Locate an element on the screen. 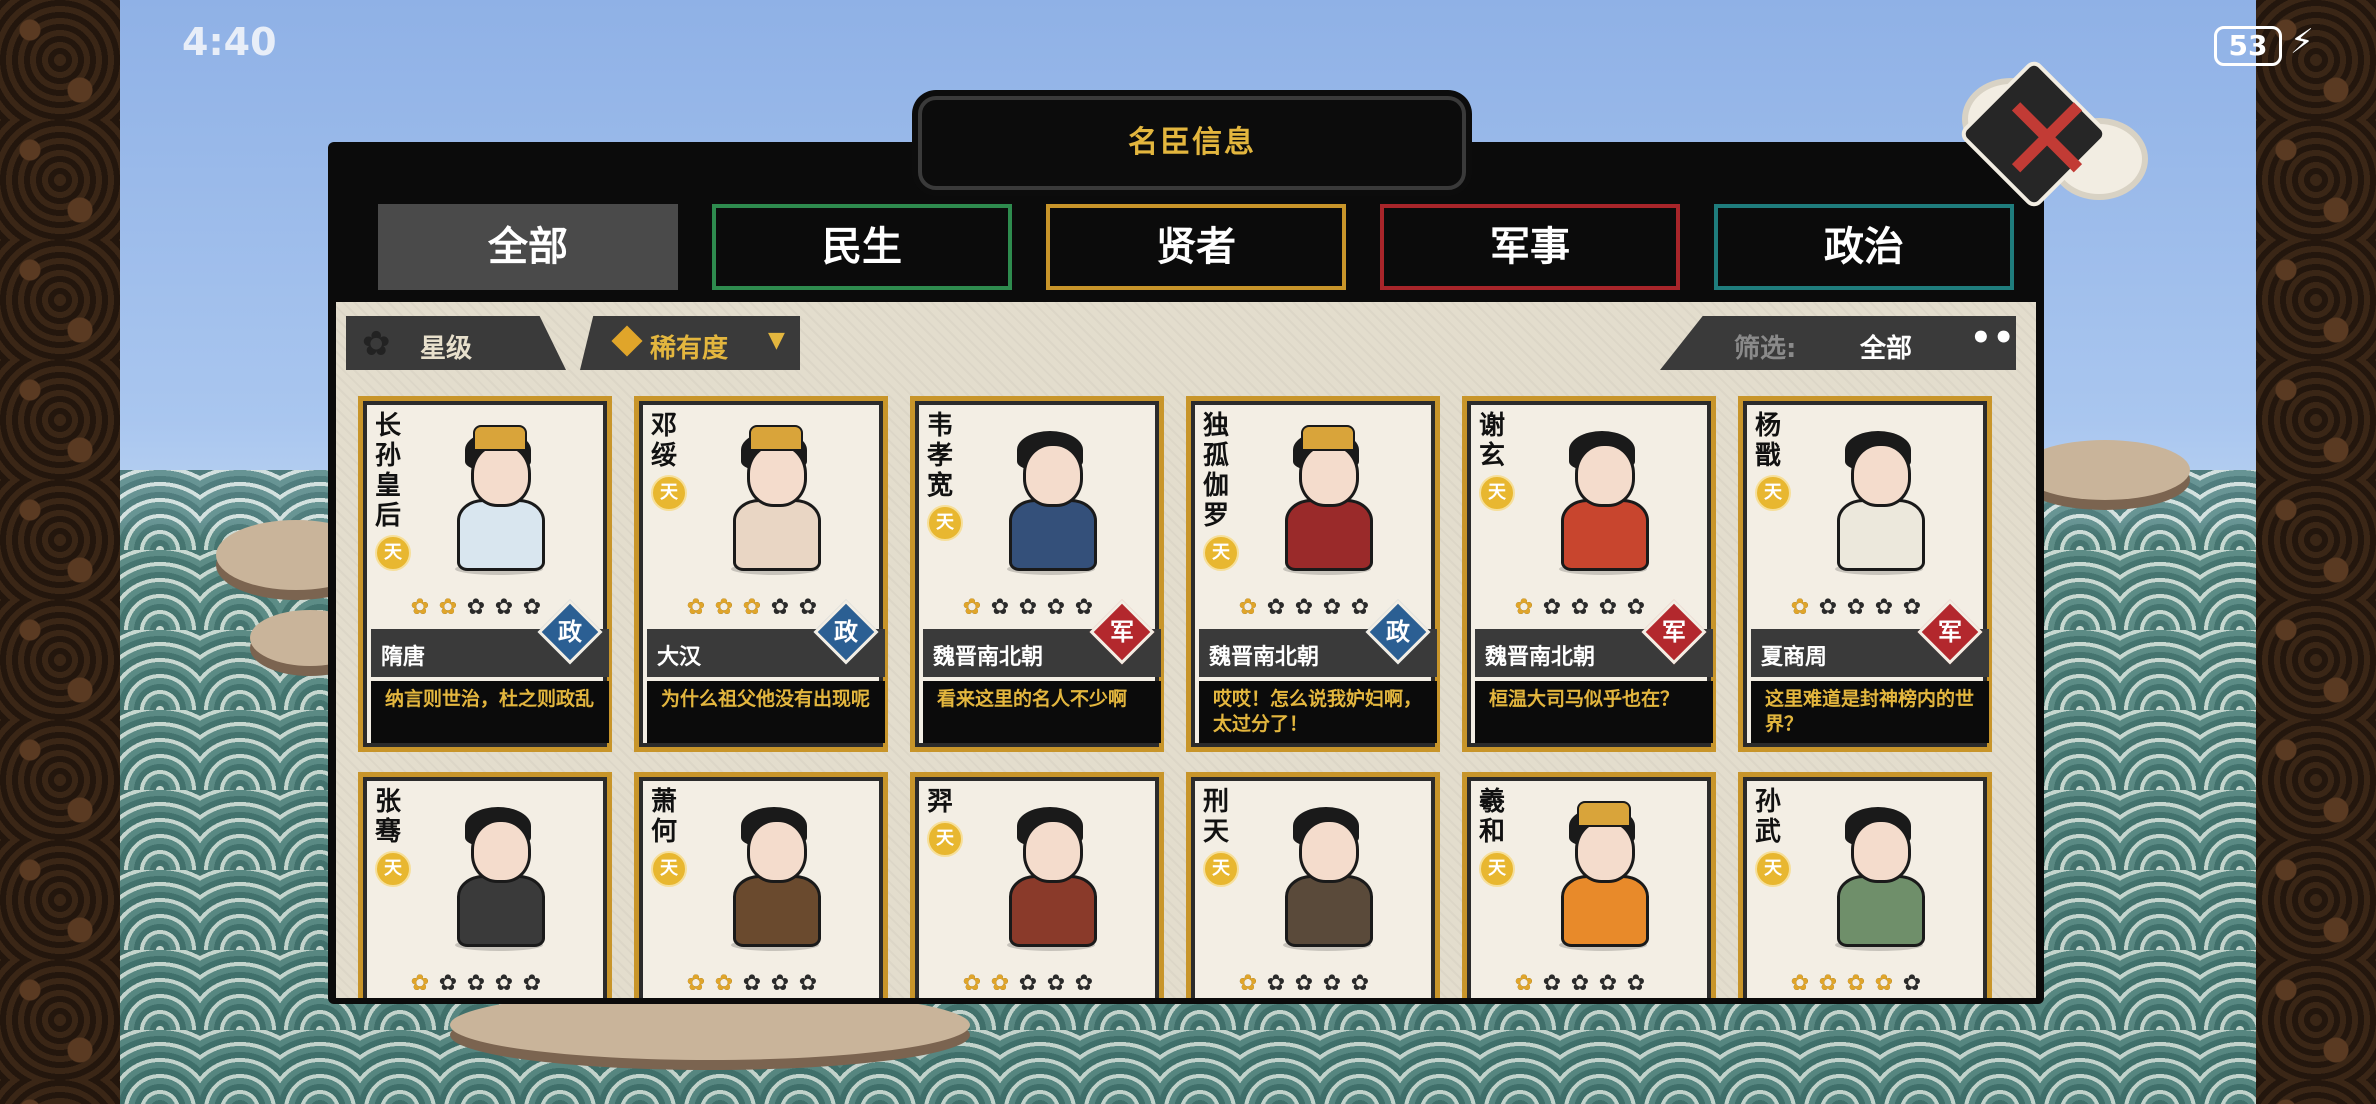 This screenshot has height=1104, width=2376. quote-text: 这里难道是封神榜内的世界？ is located at coordinates (1870, 711).